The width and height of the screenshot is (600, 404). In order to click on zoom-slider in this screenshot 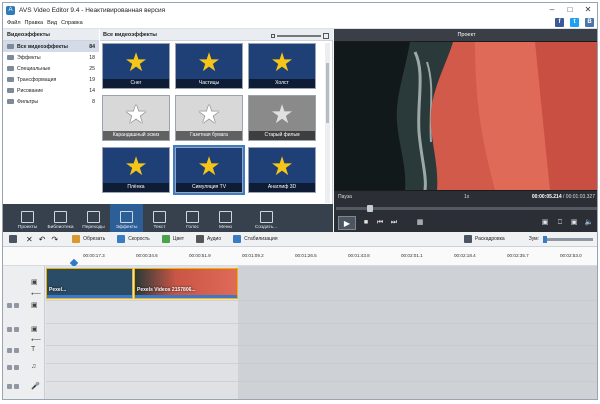, I will do `click(568, 239)`.